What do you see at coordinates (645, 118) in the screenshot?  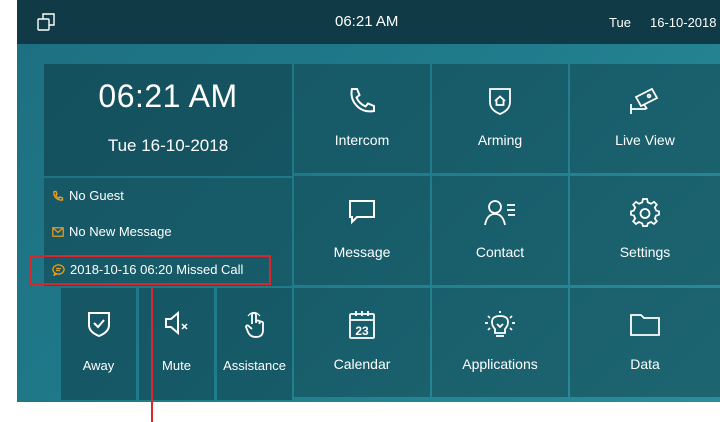 I see `tile-live-view: Live View` at bounding box center [645, 118].